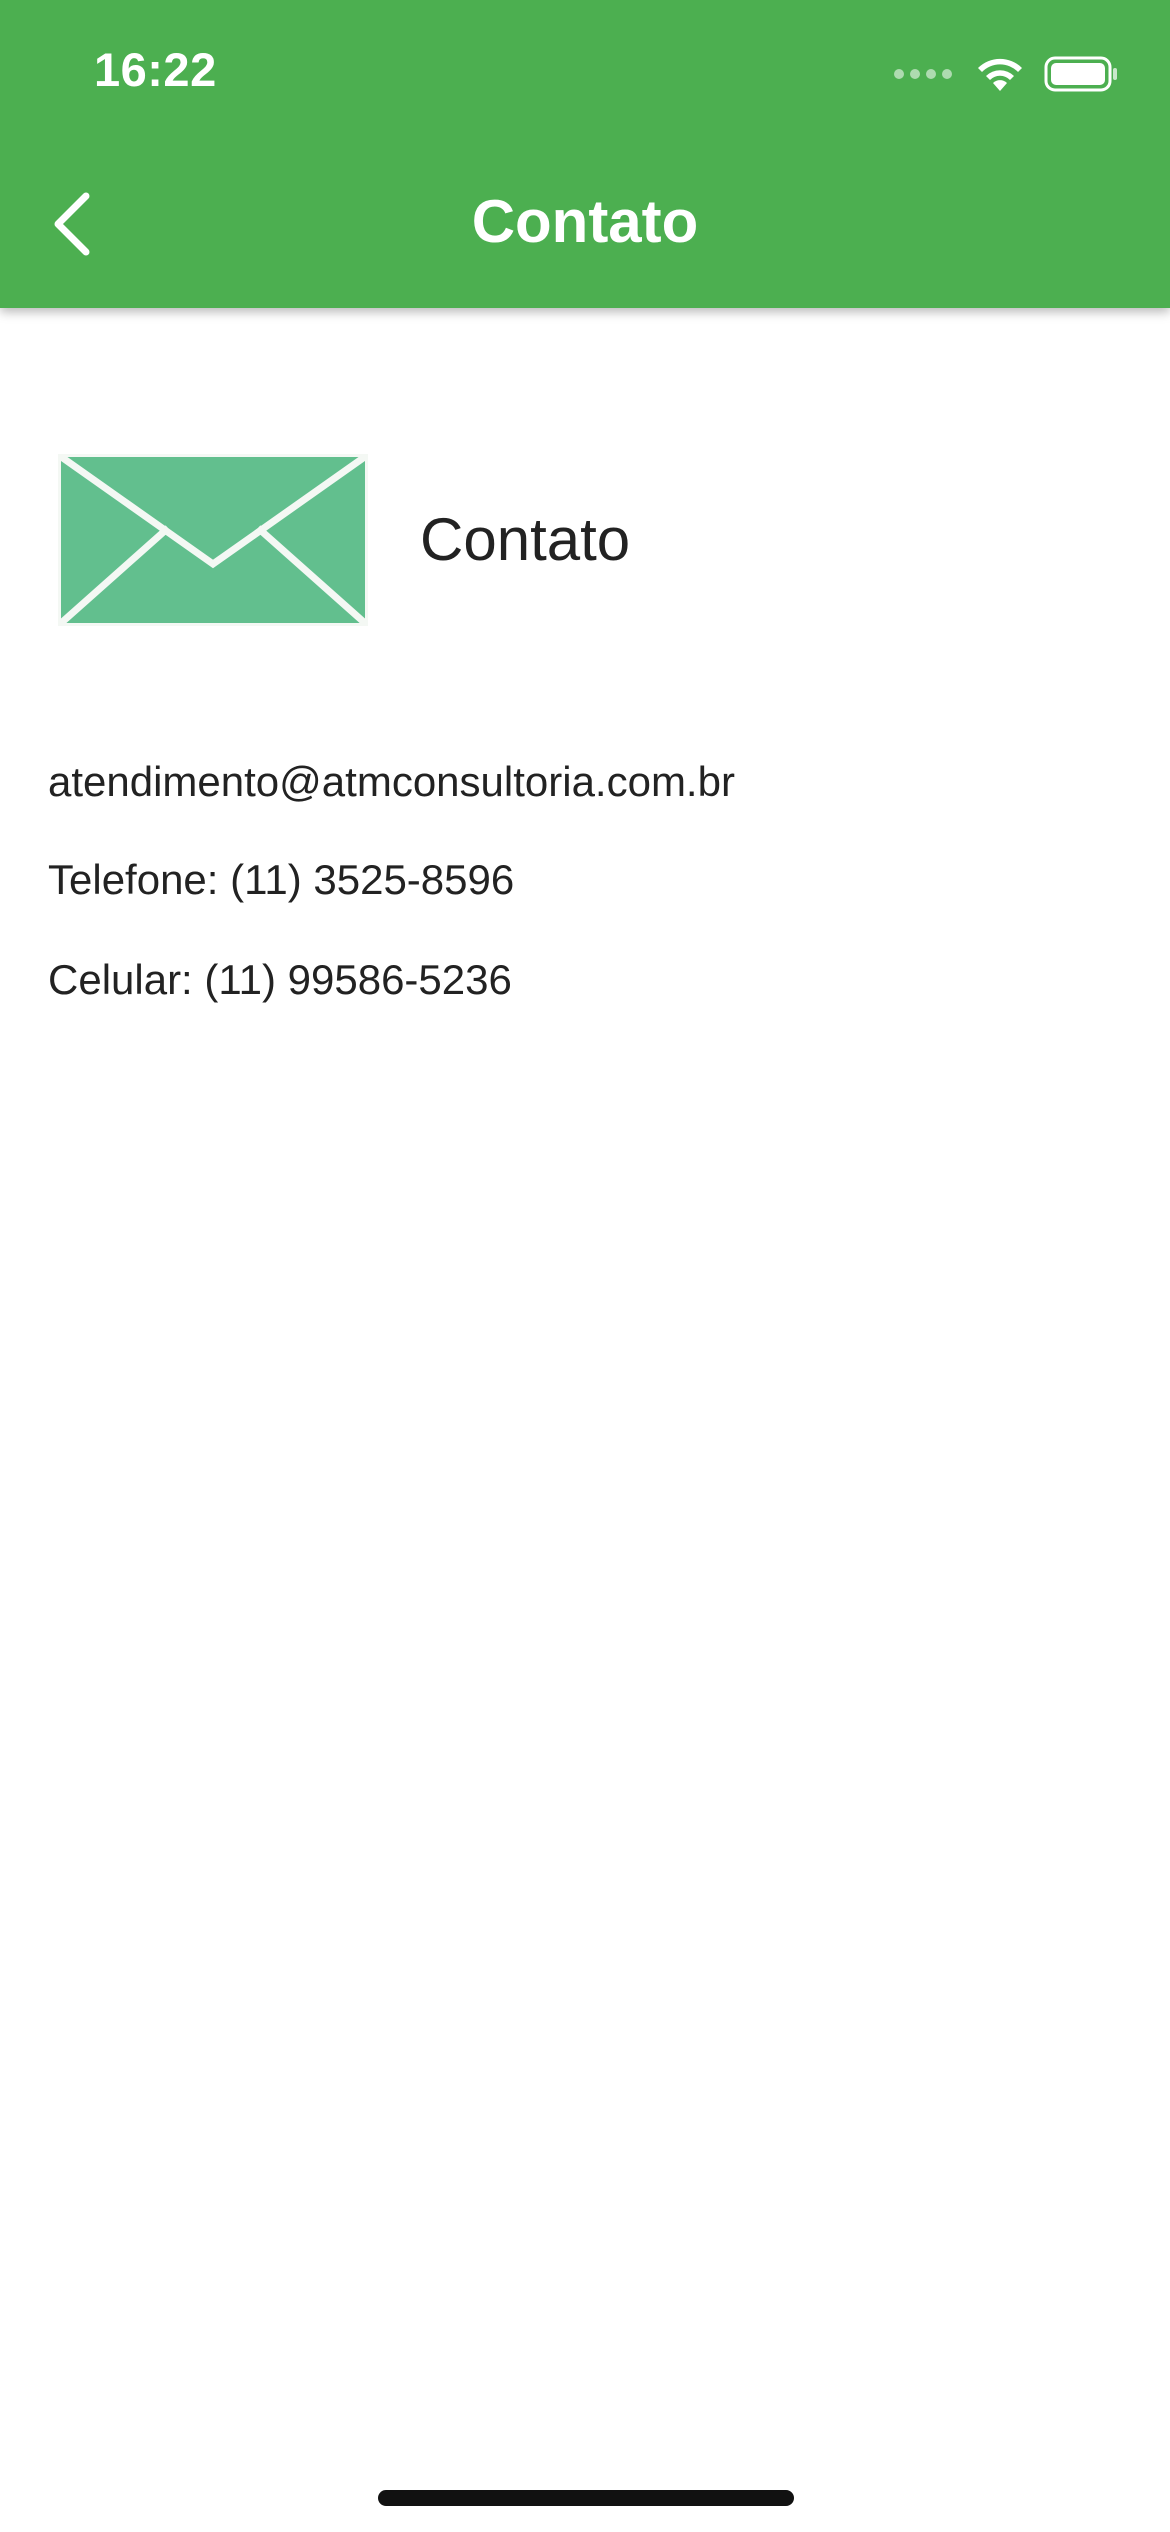 This screenshot has height=2532, width=1170. What do you see at coordinates (586, 2498) in the screenshot?
I see `home-indicator` at bounding box center [586, 2498].